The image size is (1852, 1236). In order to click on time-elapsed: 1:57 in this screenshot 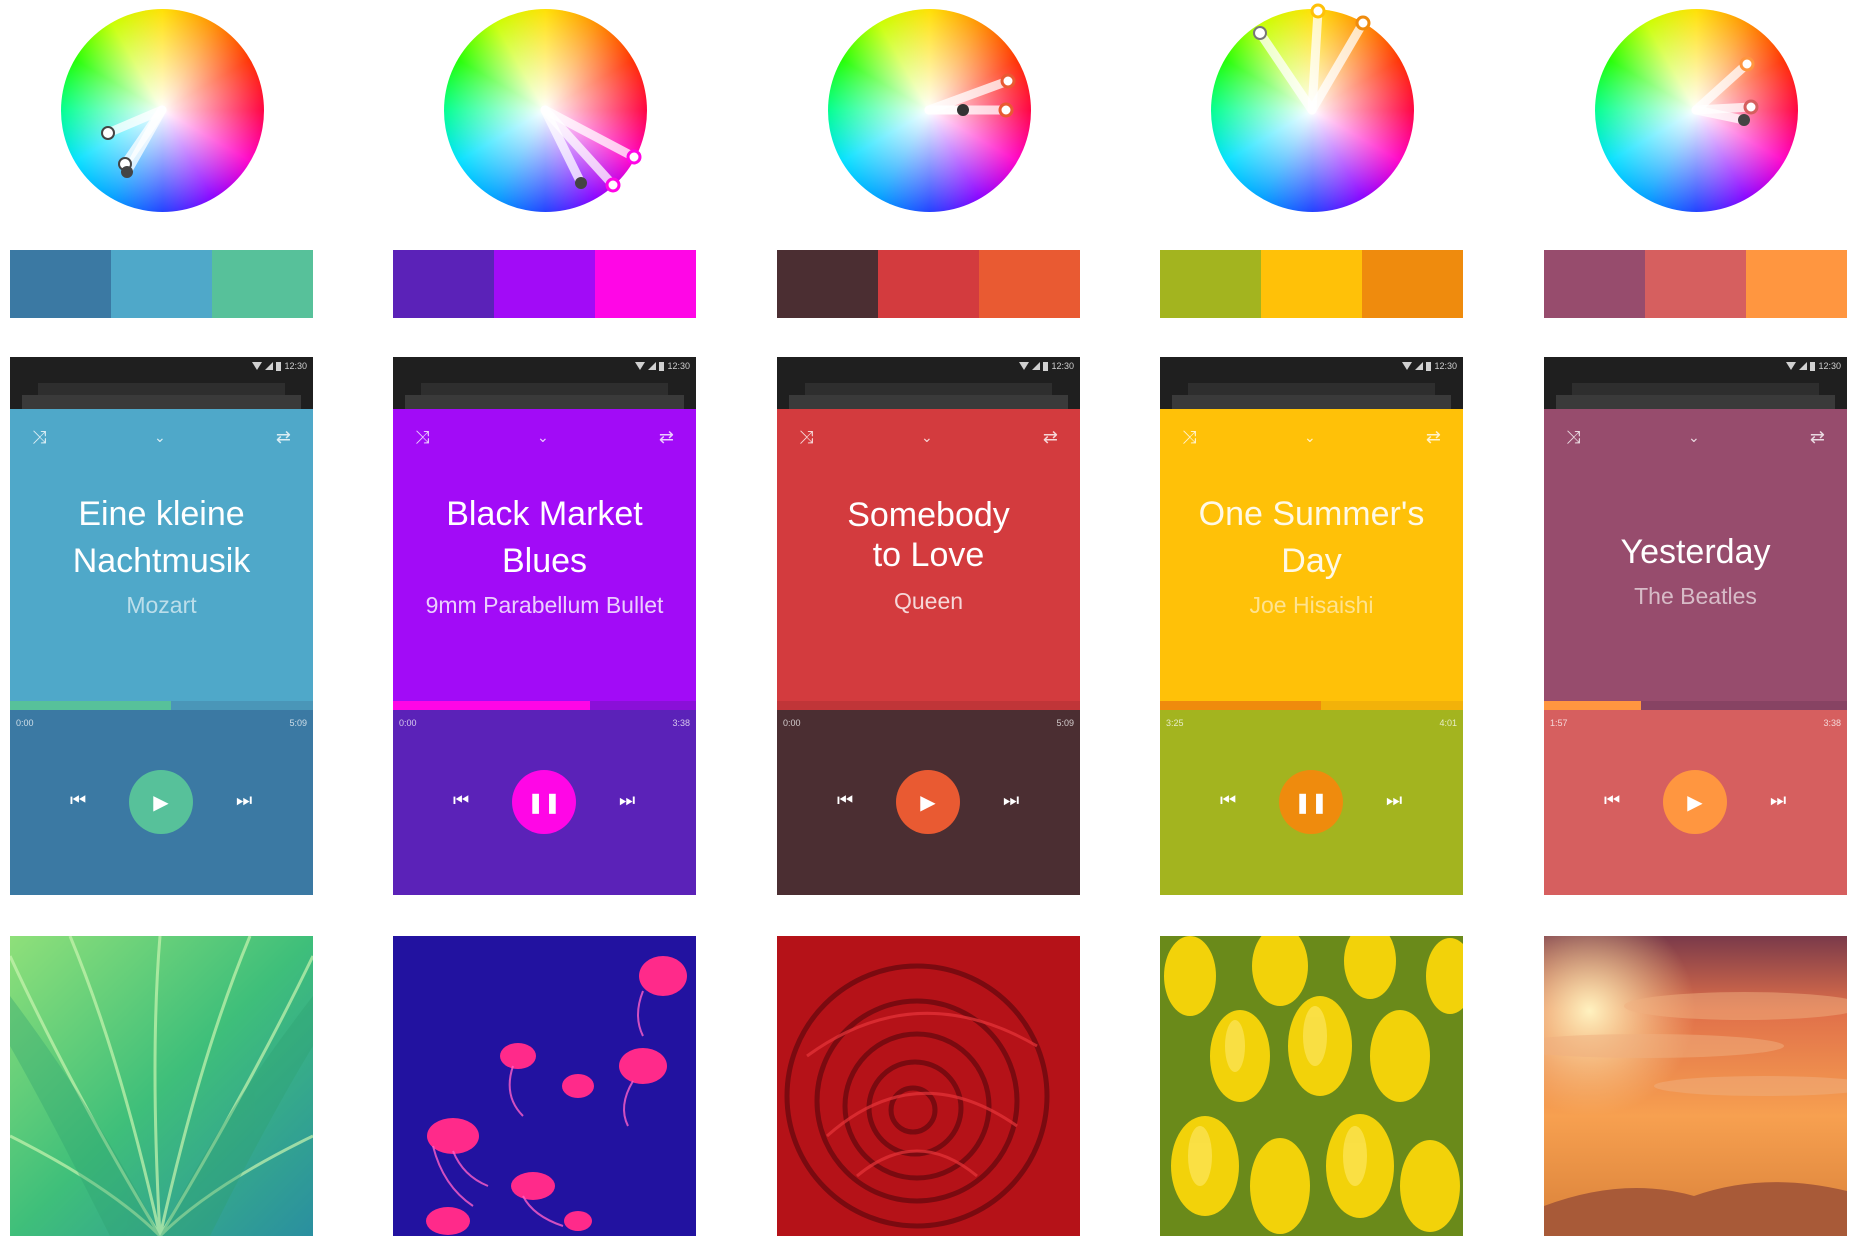, I will do `click(1559, 723)`.